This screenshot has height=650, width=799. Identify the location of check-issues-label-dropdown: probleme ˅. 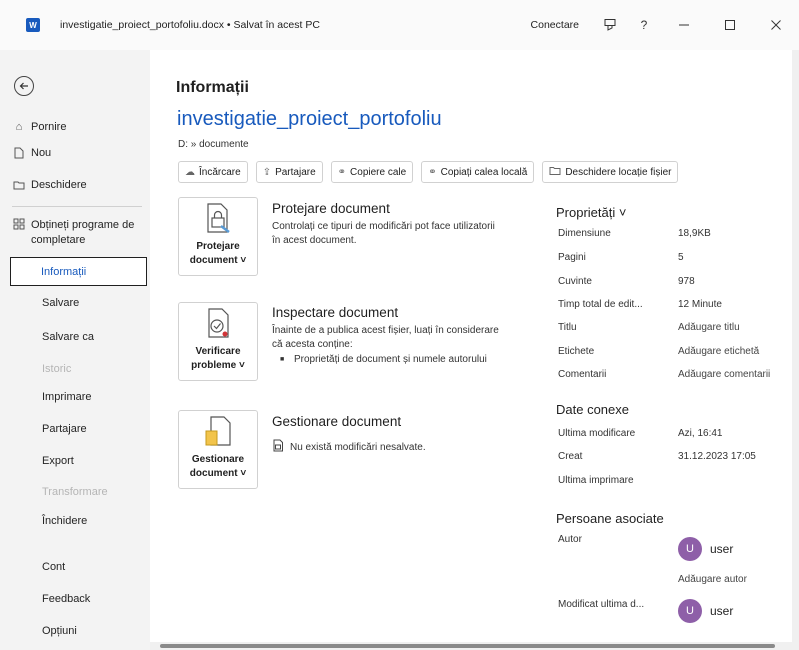
(218, 365).